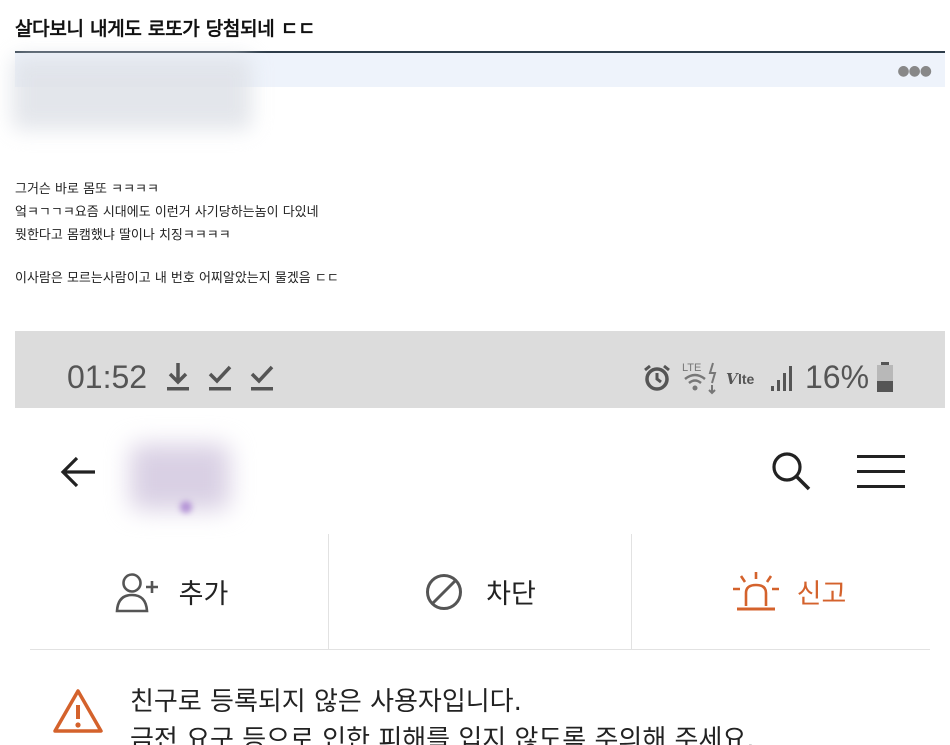  Describe the element at coordinates (791, 471) in the screenshot. I see `search-icon` at that location.